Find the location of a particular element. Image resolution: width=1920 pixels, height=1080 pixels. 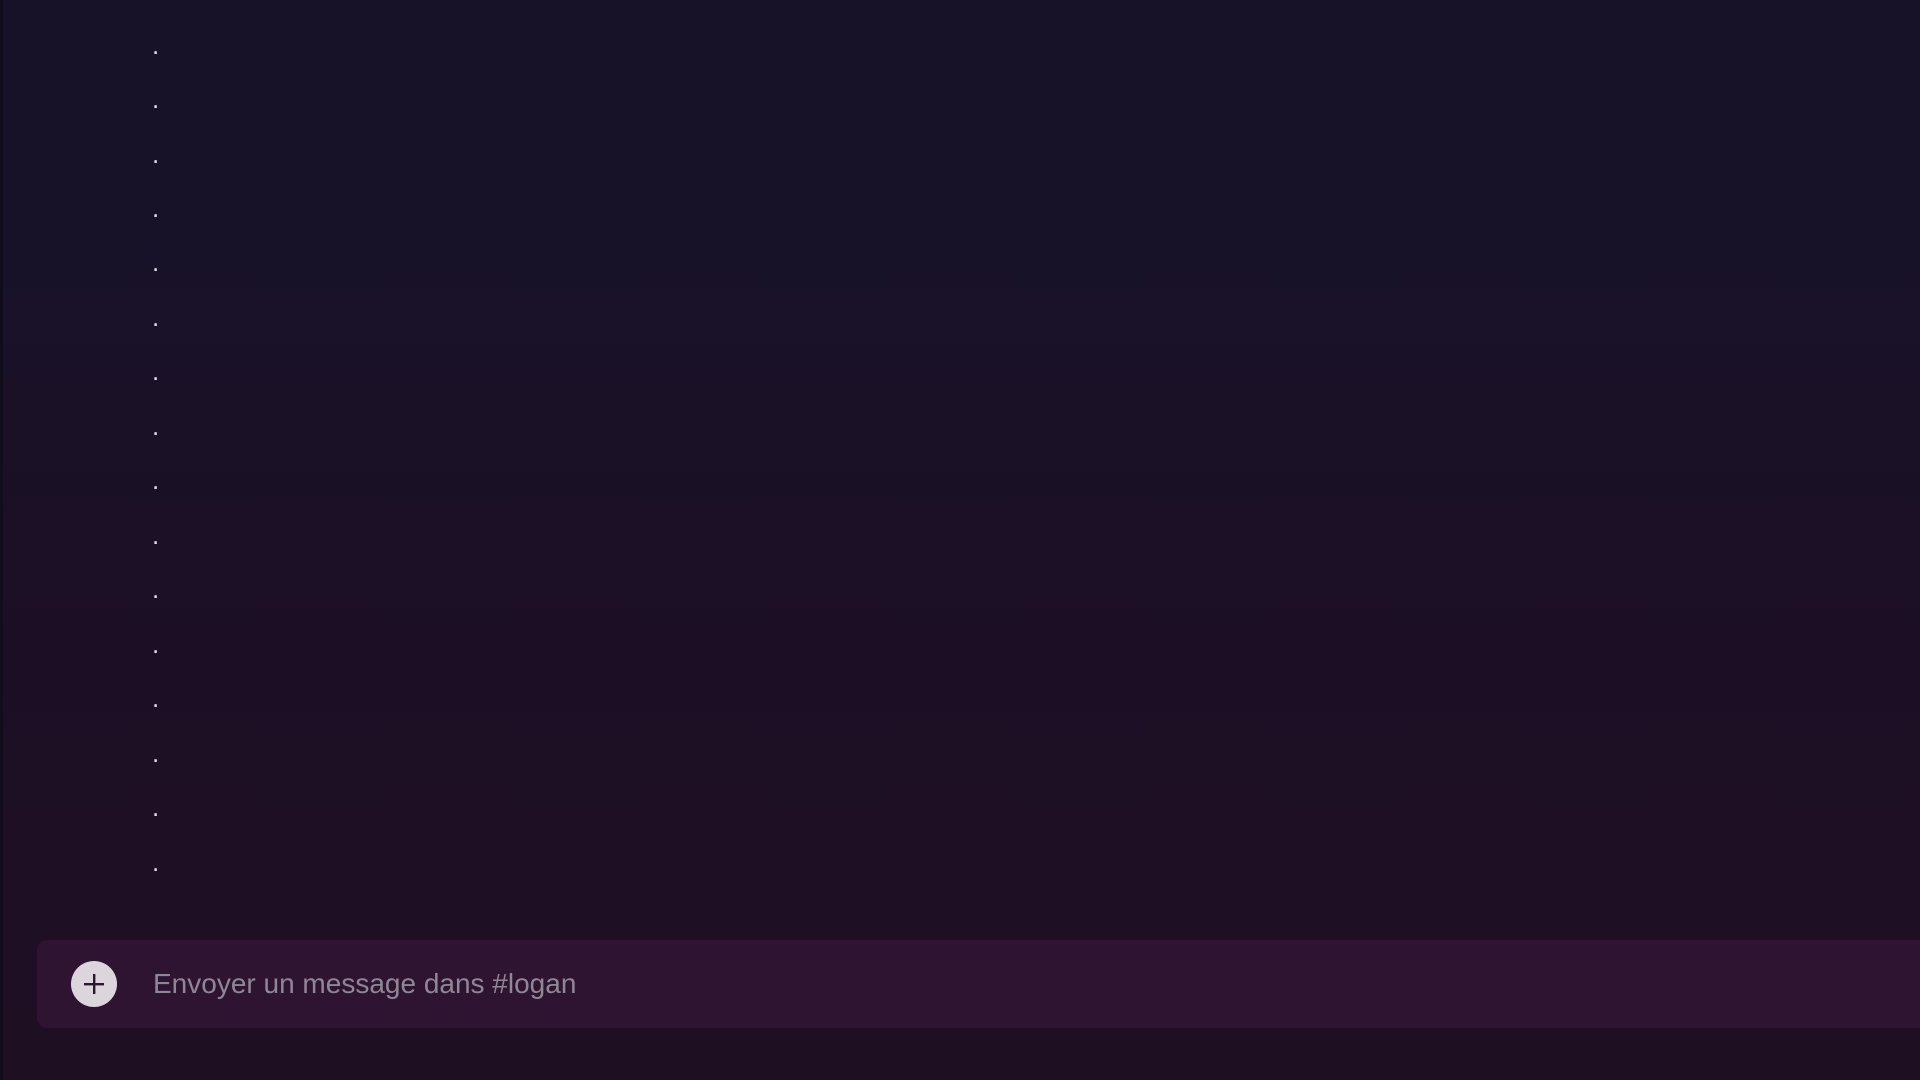

attach-button is located at coordinates (94, 984).